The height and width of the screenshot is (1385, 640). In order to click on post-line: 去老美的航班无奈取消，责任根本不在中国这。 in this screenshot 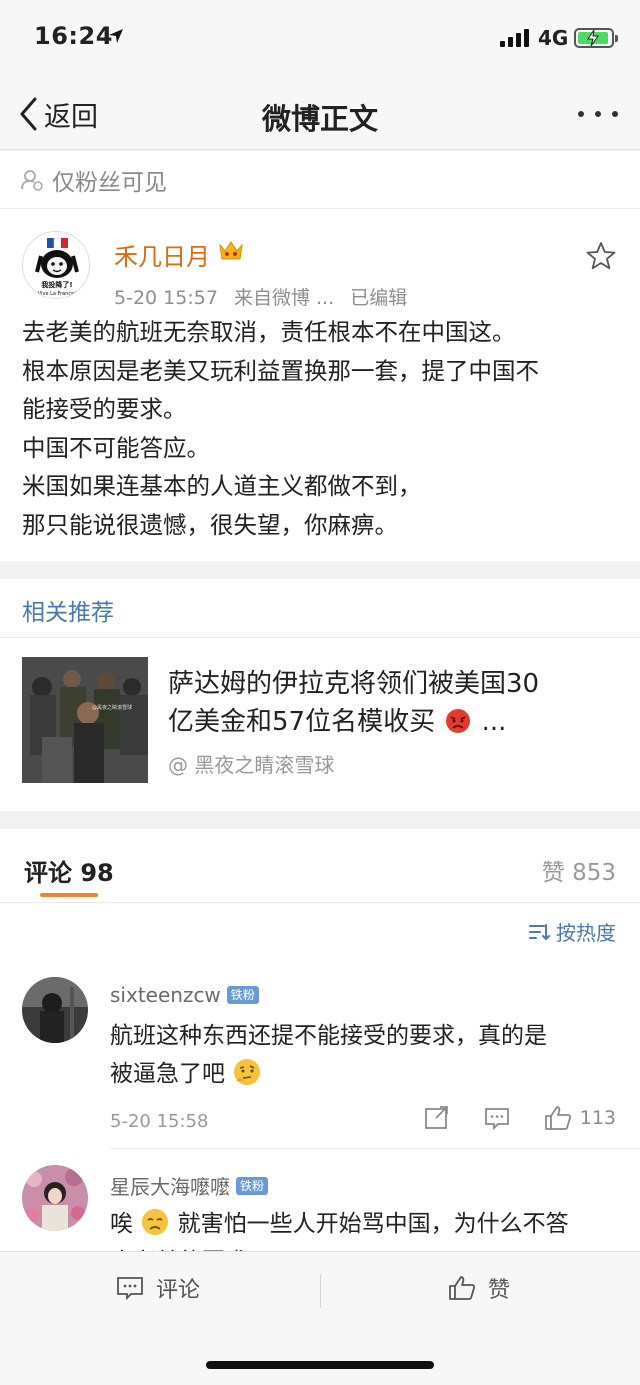, I will do `click(269, 332)`.